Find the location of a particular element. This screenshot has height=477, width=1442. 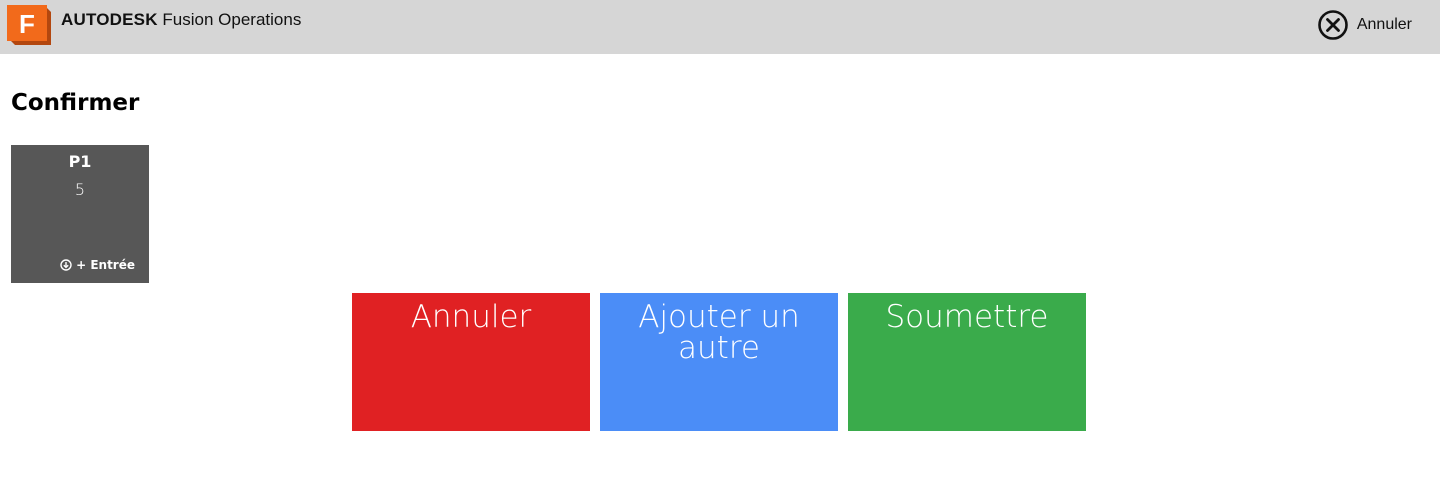

product-name: Fusion Operations is located at coordinates (232, 19).